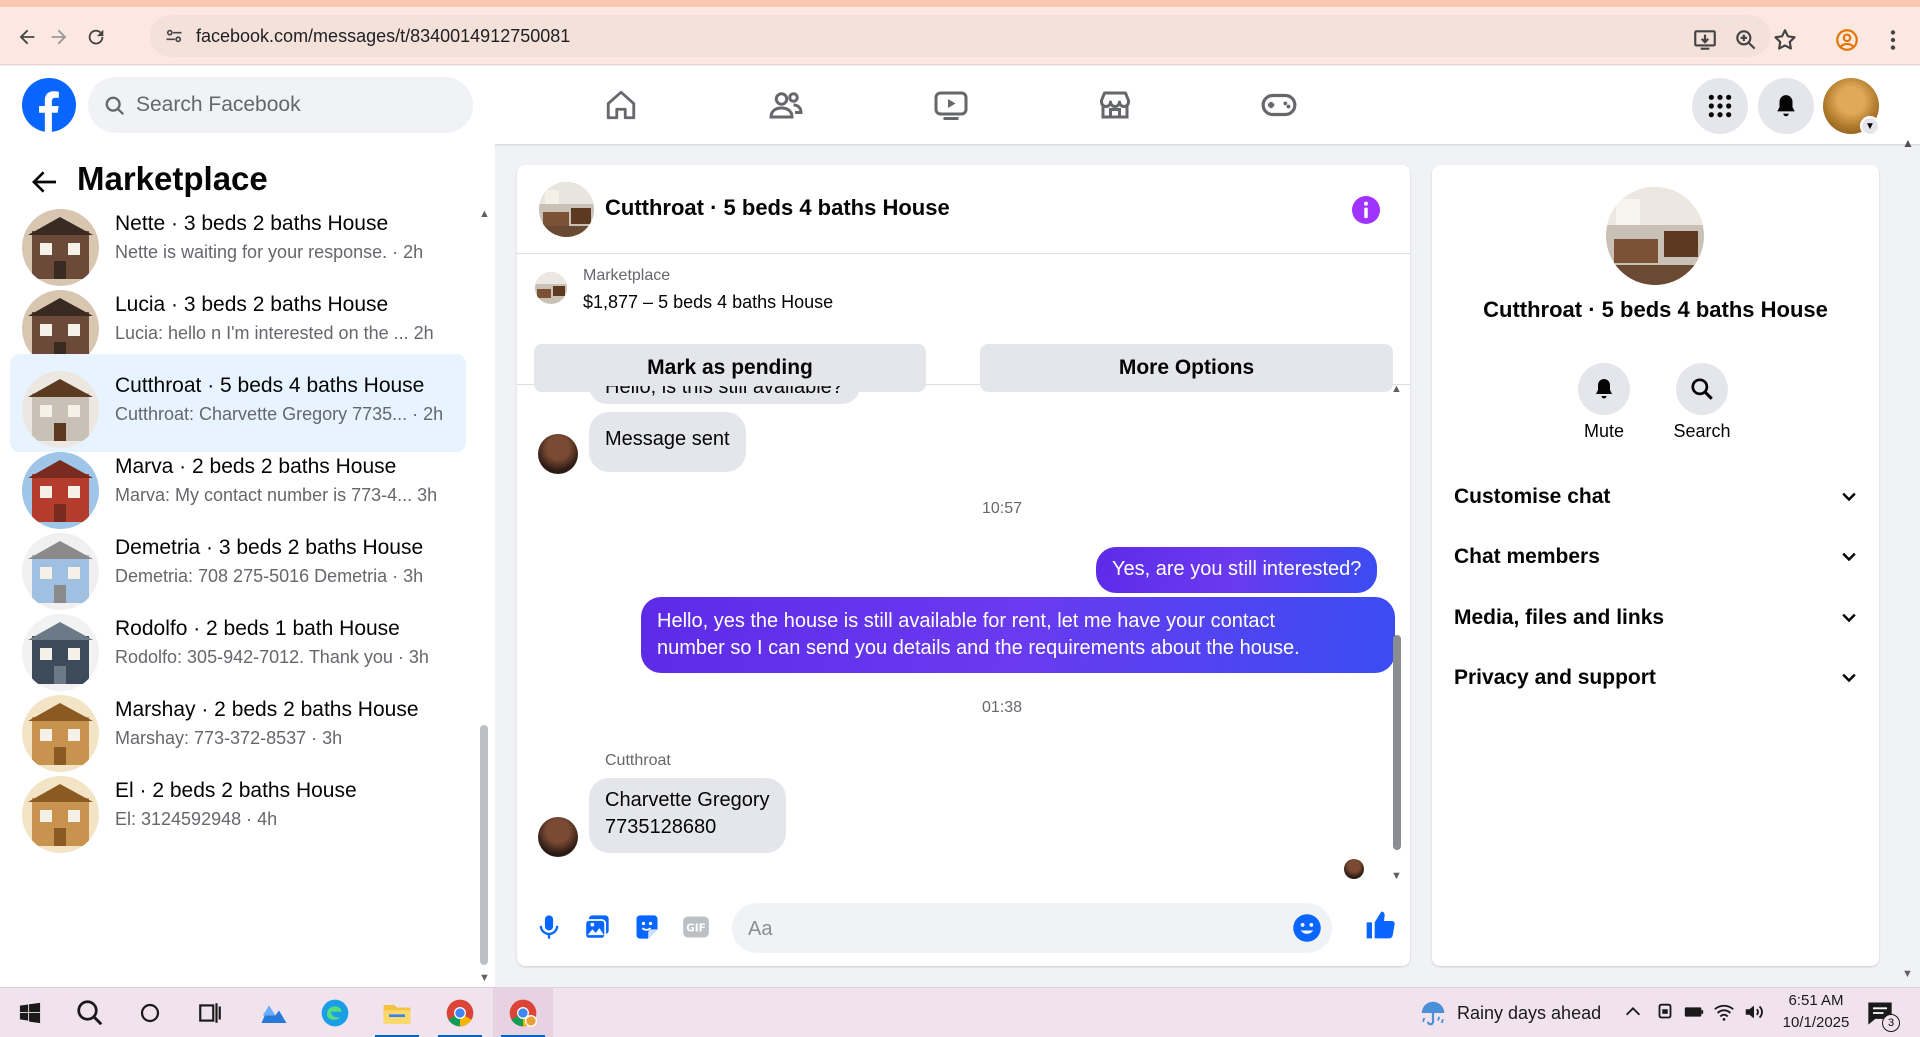 This screenshot has height=1037, width=1920. What do you see at coordinates (96, 37) in the screenshot?
I see `reload-icon` at bounding box center [96, 37].